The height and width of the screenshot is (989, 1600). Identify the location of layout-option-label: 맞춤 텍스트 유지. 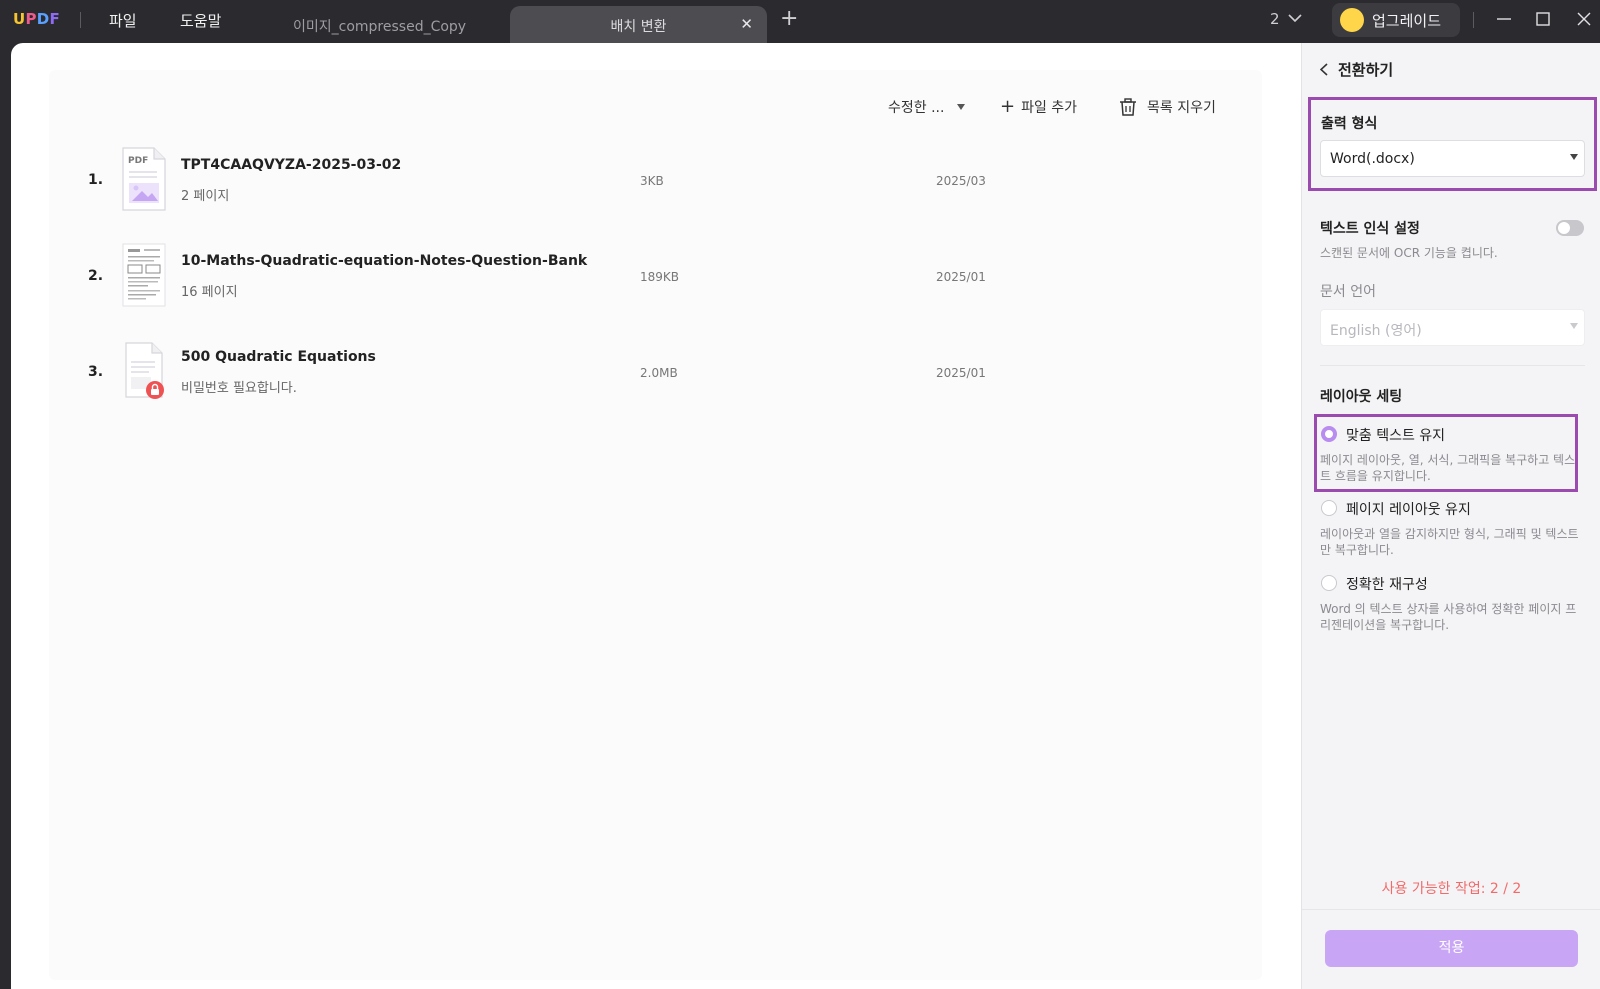
(1396, 436).